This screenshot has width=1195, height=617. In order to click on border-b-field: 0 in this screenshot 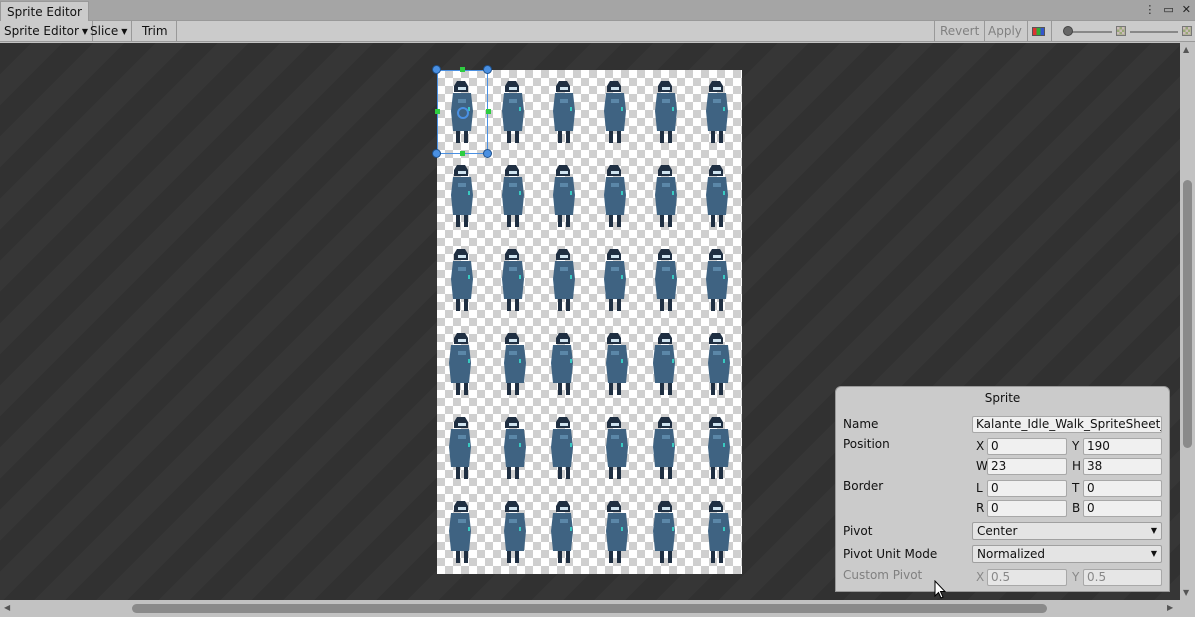, I will do `click(1122, 508)`.